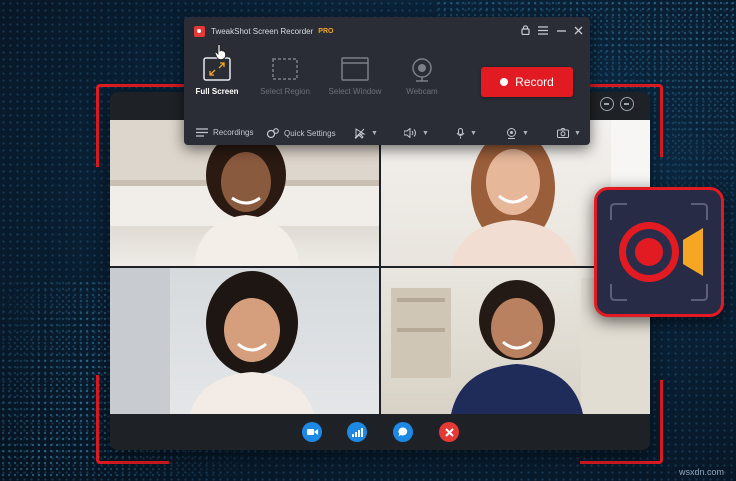 Image resolution: width=736 pixels, height=481 pixels. I want to click on select-region-icon, so click(285, 69).